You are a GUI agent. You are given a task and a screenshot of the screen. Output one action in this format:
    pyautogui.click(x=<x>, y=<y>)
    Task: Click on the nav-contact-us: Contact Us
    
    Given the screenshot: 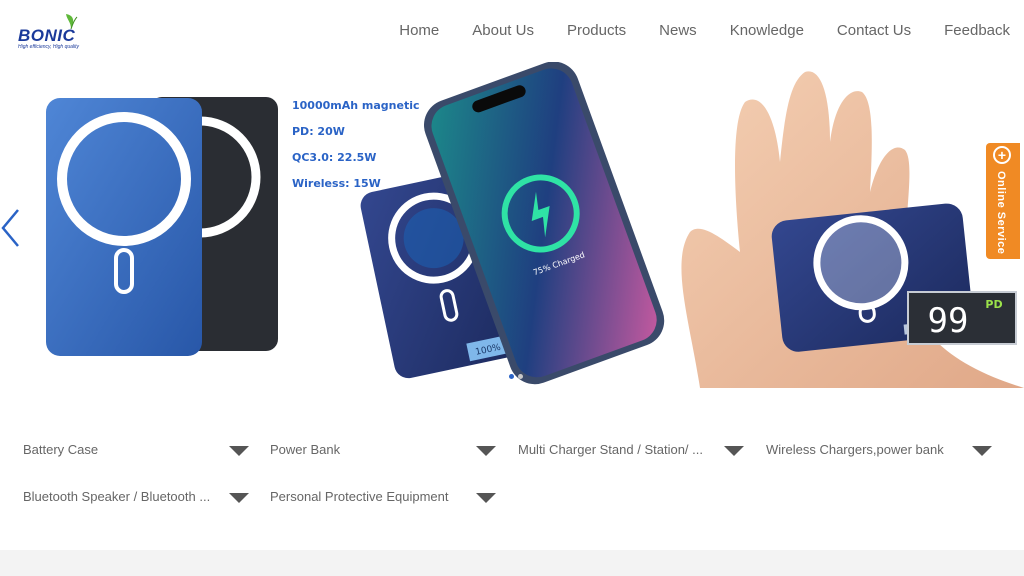 What is the action you would take?
    pyautogui.click(x=874, y=30)
    